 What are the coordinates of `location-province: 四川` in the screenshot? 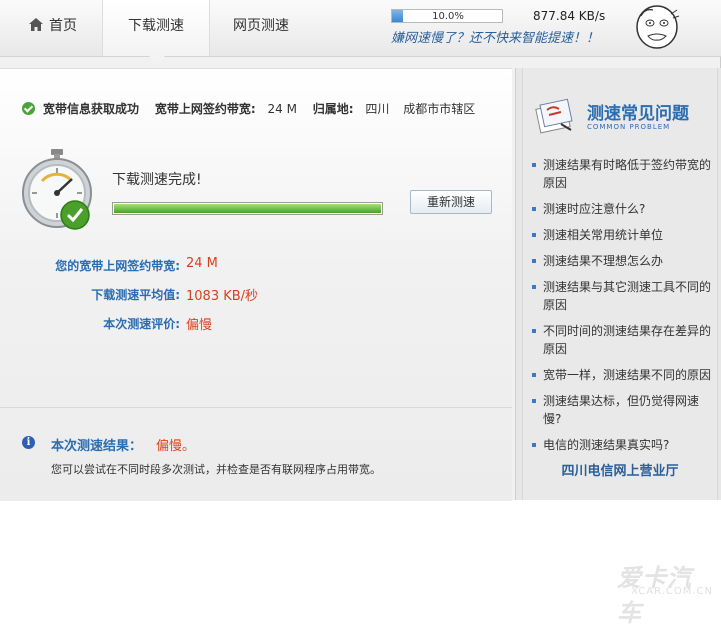 It's located at (377, 109).